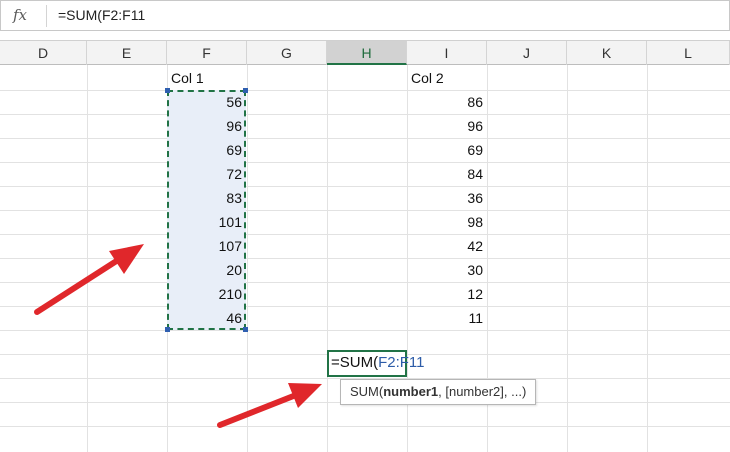 Image resolution: width=730 pixels, height=452 pixels. Describe the element at coordinates (43, 53) in the screenshot. I see `column-header-d: D` at that location.